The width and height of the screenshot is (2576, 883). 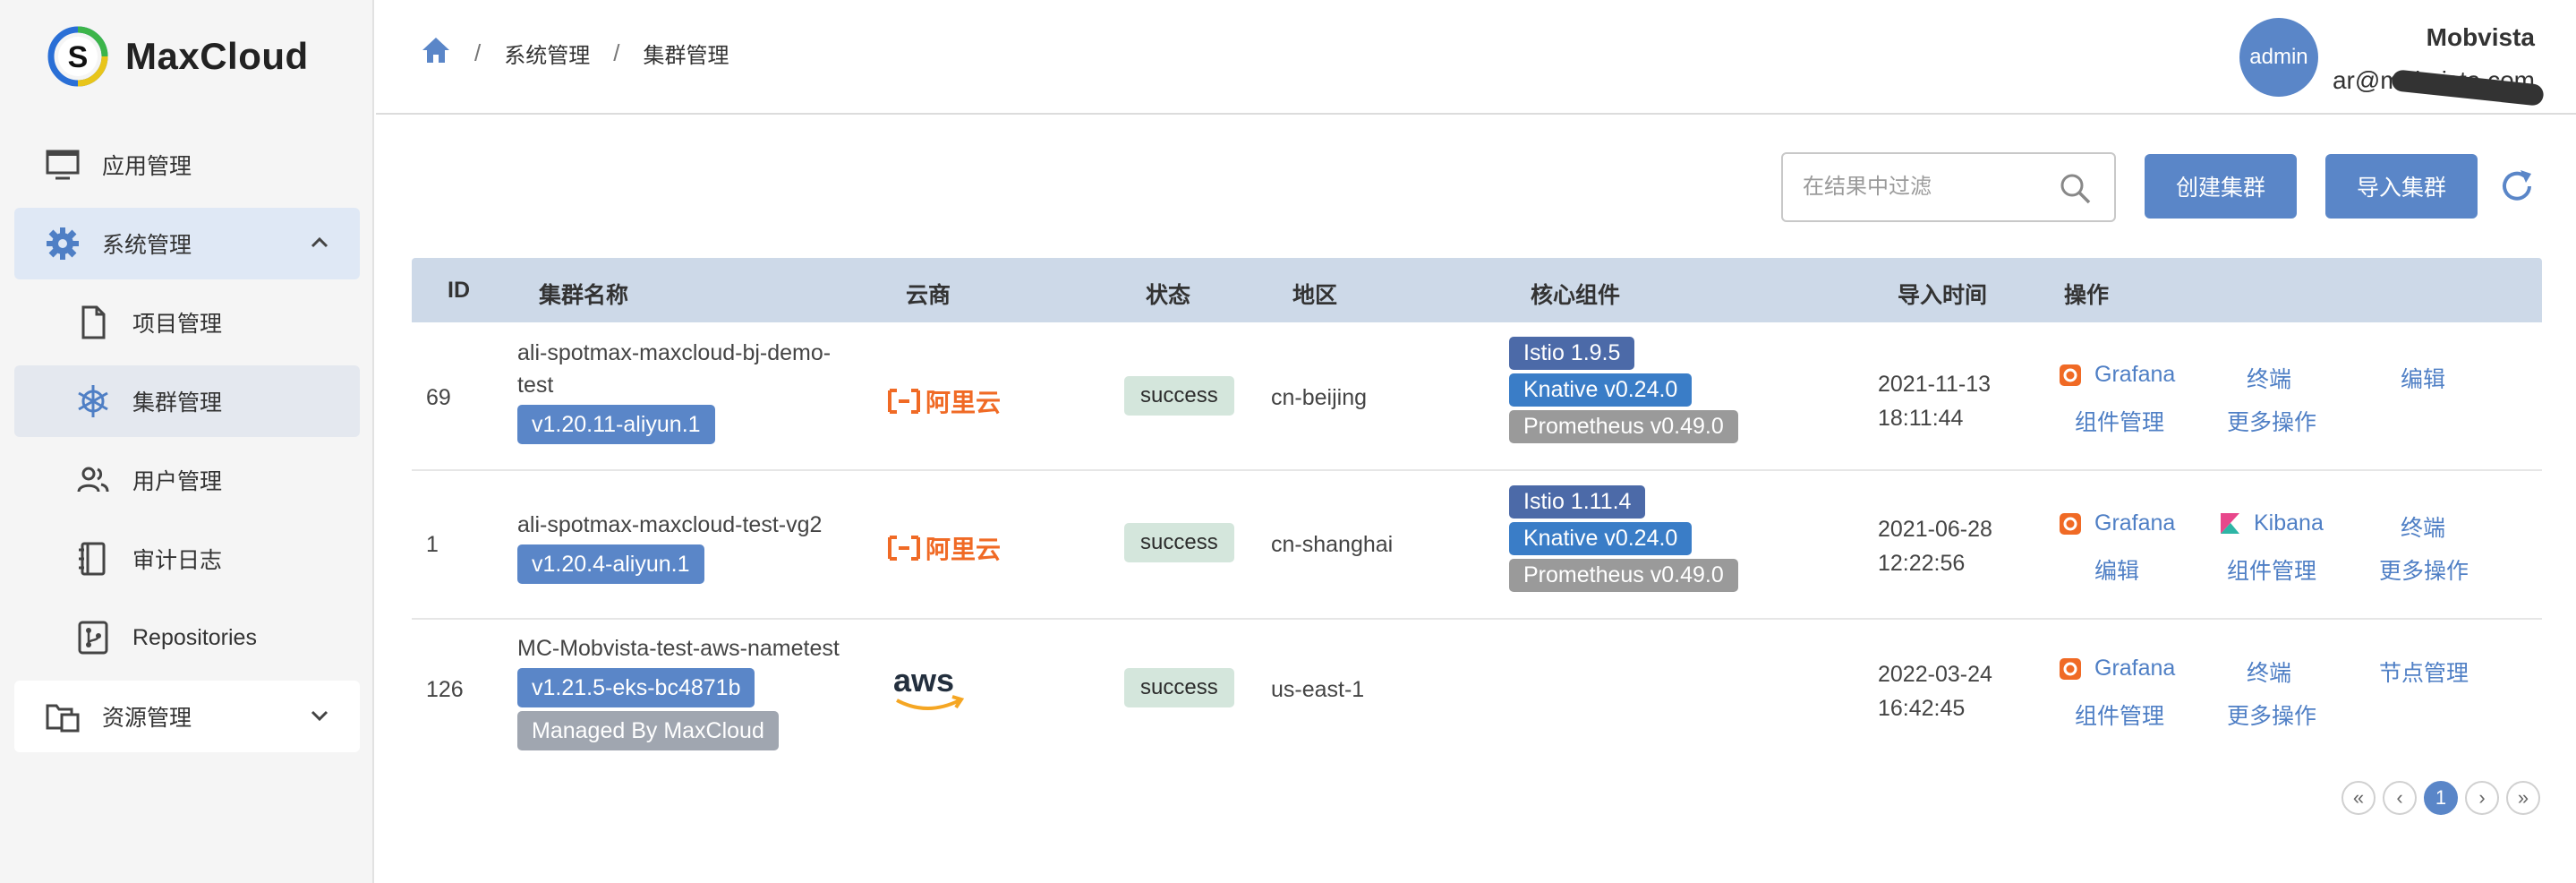 What do you see at coordinates (1928, 187) in the screenshot?
I see `search-input` at bounding box center [1928, 187].